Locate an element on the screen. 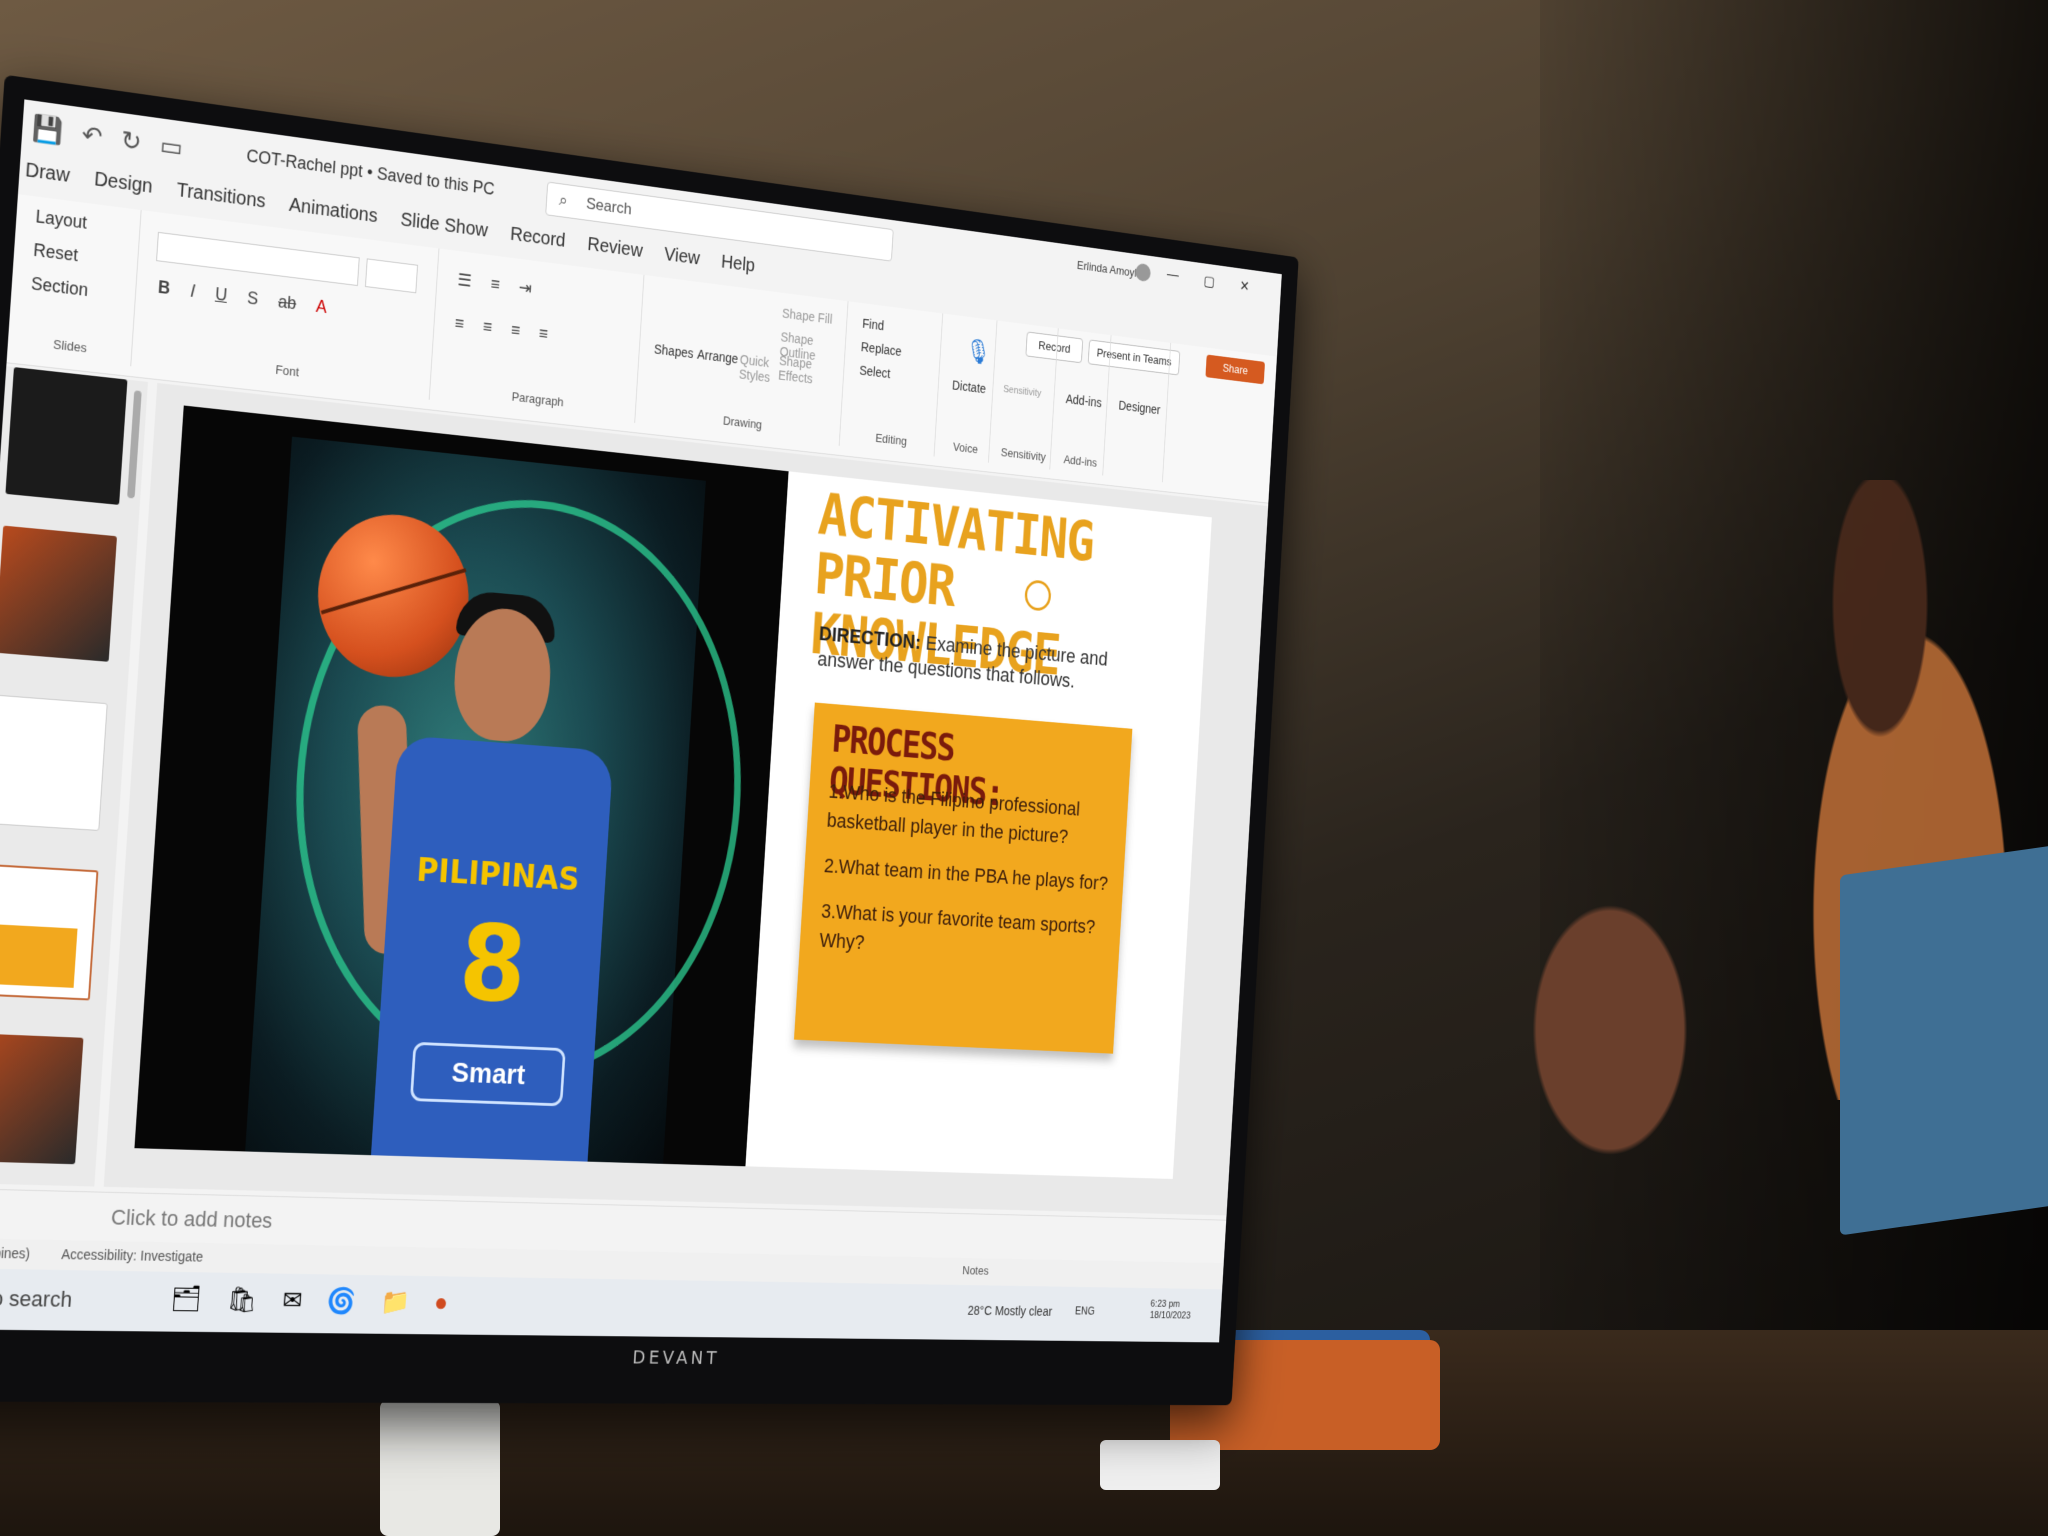 This screenshot has height=1536, width=2048. align-right-icon: ≡ is located at coordinates (515, 330).